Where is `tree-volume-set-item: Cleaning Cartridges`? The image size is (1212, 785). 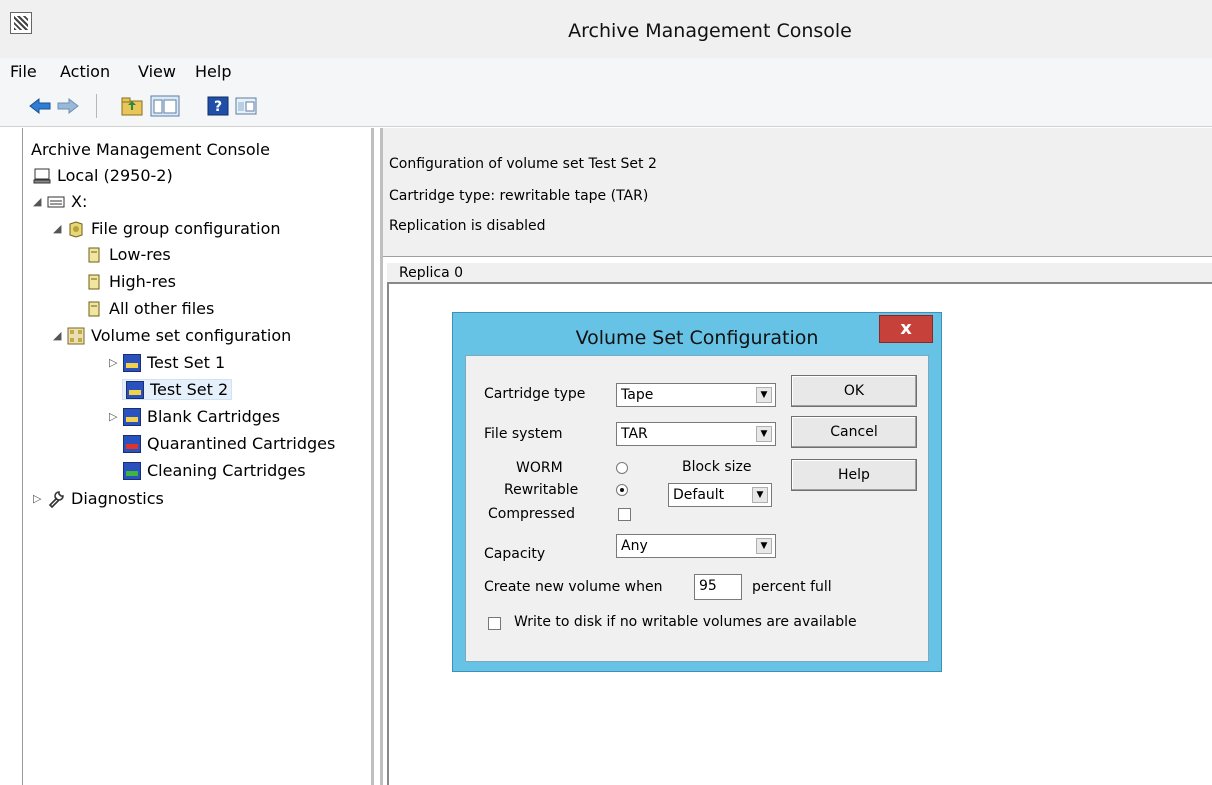
tree-volume-set-item: Cleaning Cartridges is located at coordinates (214, 470).